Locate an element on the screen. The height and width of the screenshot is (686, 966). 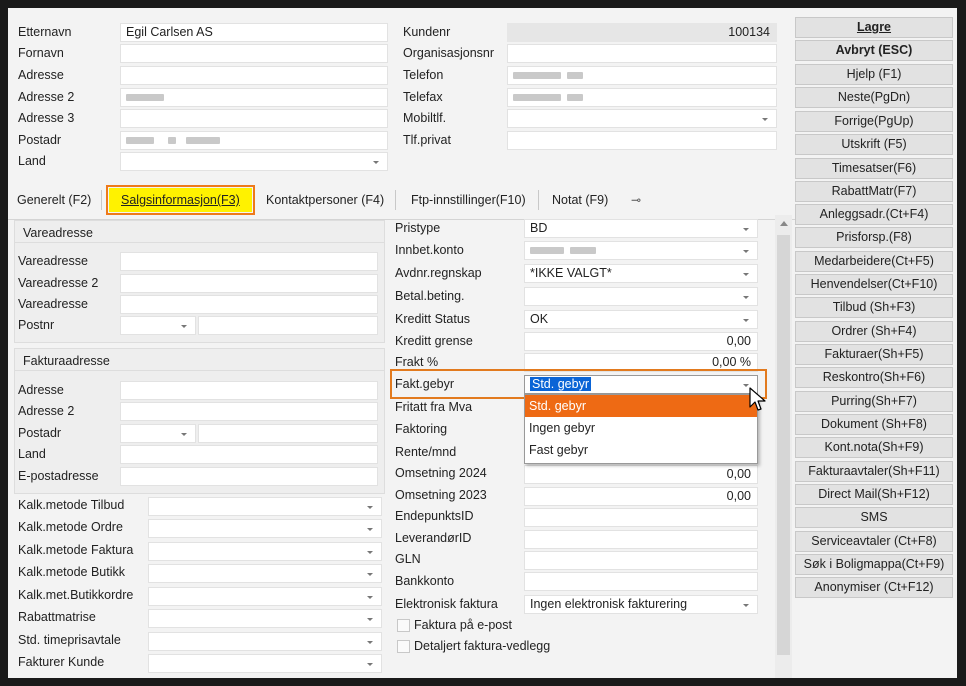
boligmappa-button: Søk i Boligmappa(Ct+F9) is located at coordinates (874, 564).